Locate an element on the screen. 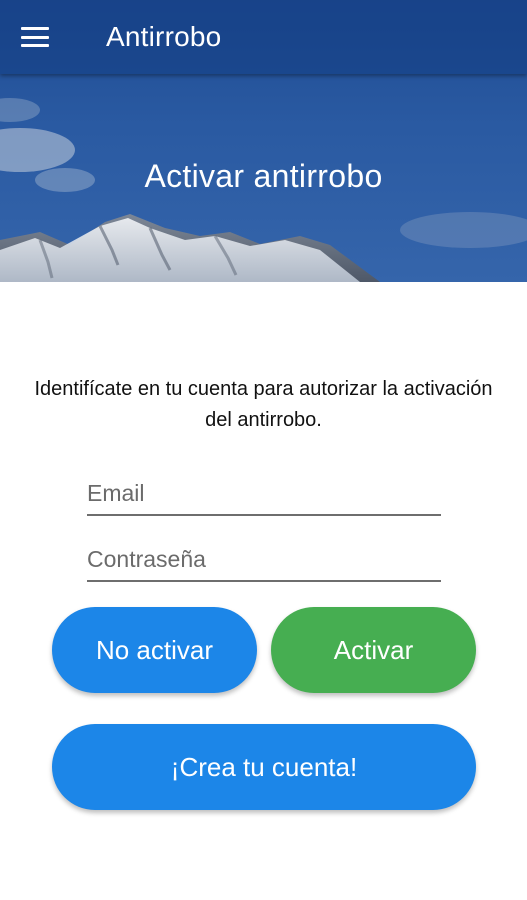  hamburger-menu-icon is located at coordinates (35, 37).